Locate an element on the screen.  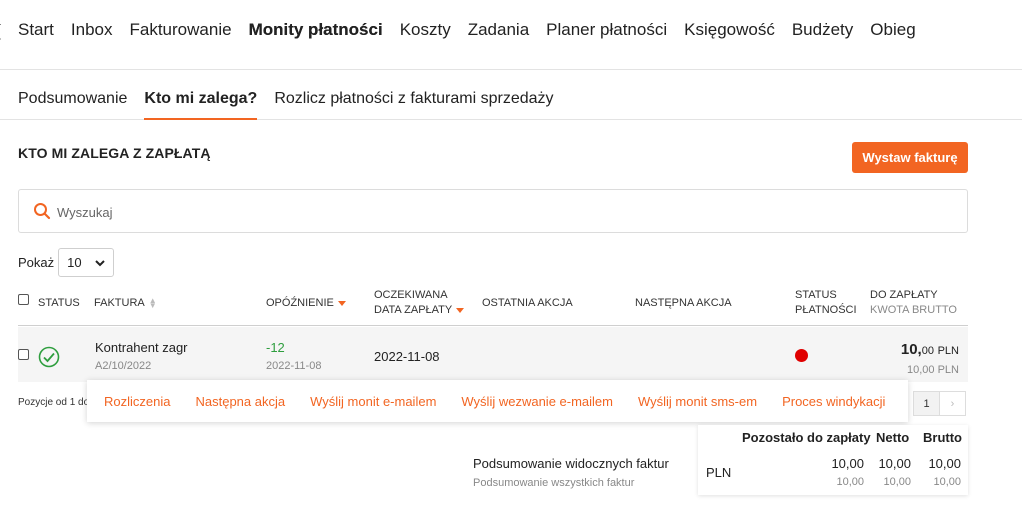
payment-status-dot is located at coordinates (801, 355).